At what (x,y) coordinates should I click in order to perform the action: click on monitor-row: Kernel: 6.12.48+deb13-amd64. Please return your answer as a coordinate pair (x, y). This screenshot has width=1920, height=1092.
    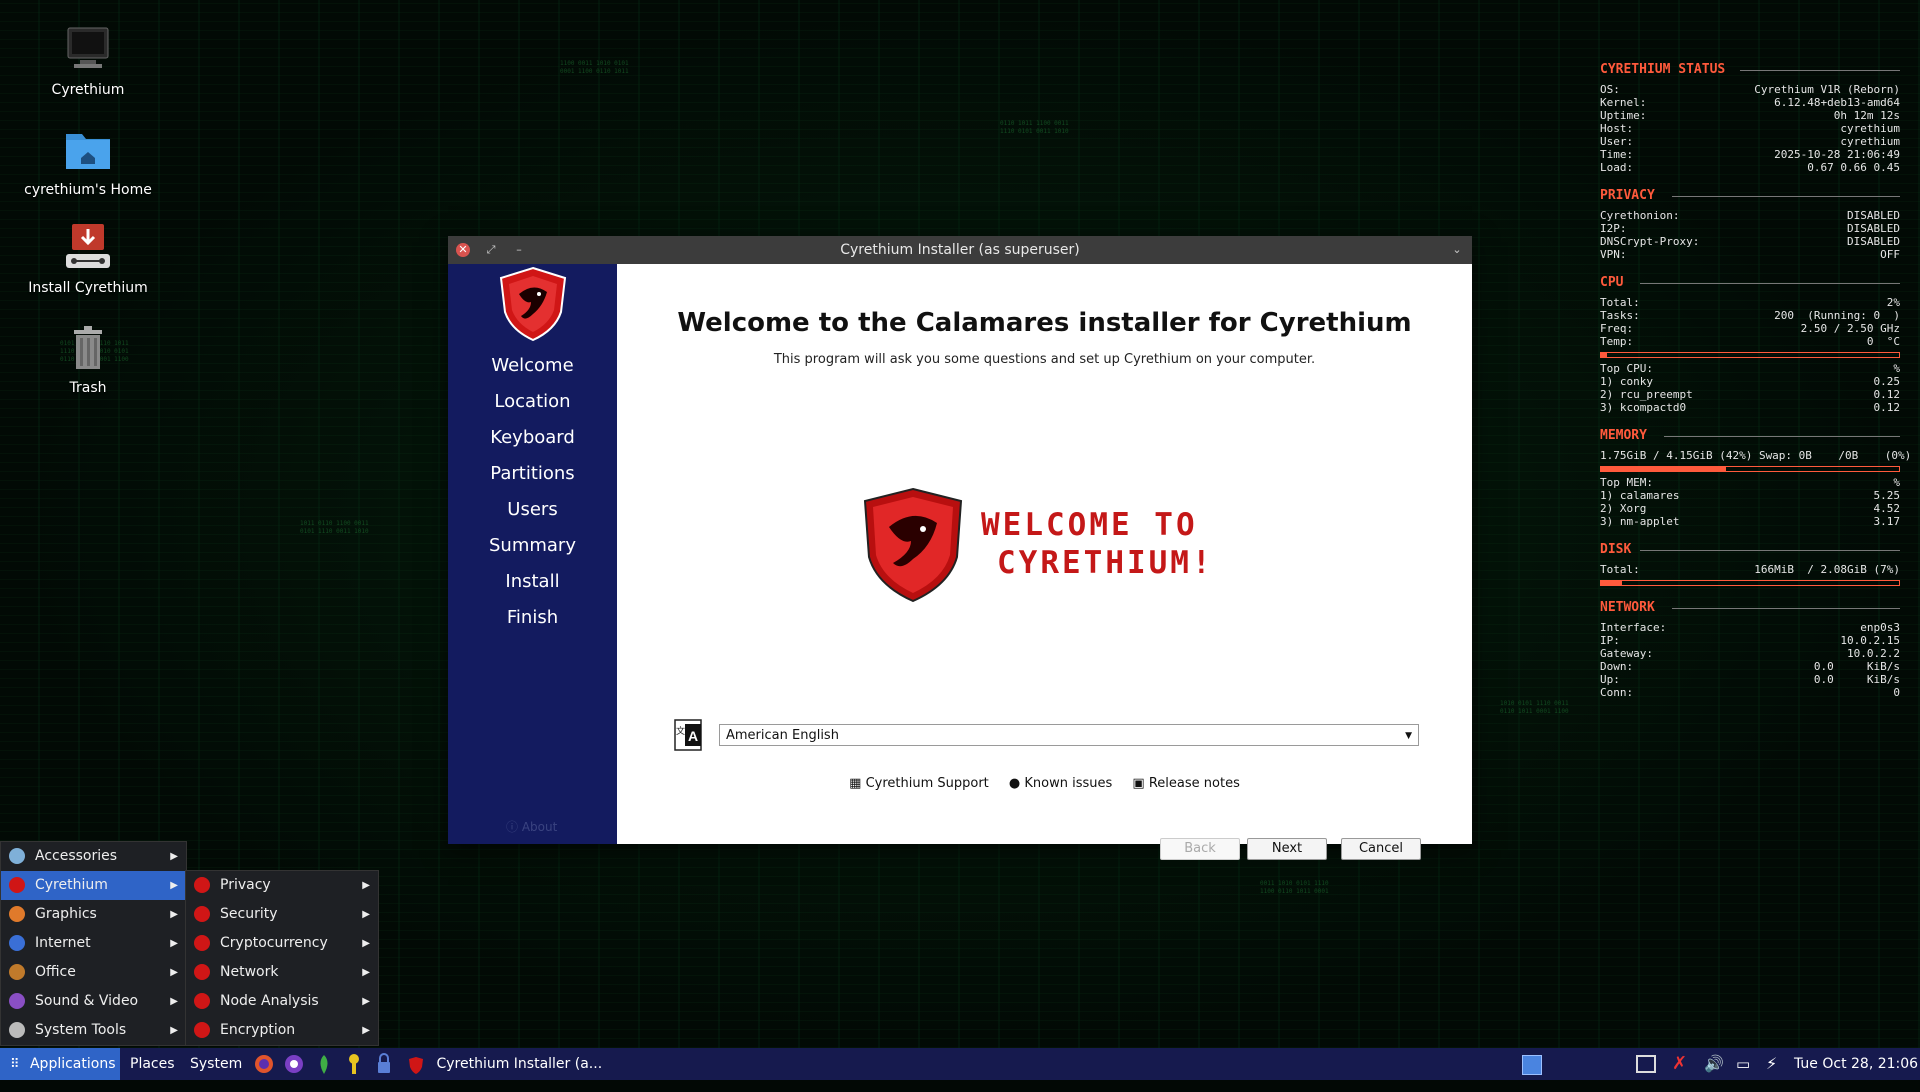
    Looking at the image, I should click on (1750, 102).